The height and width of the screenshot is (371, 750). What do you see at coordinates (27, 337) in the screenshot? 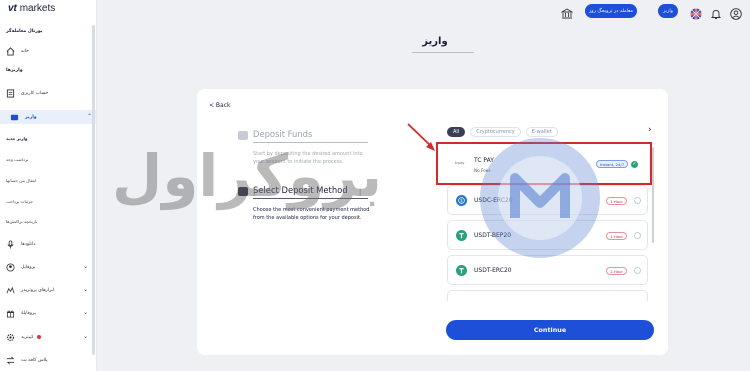
I see `sidebar-item-label: کپیترید` at bounding box center [27, 337].